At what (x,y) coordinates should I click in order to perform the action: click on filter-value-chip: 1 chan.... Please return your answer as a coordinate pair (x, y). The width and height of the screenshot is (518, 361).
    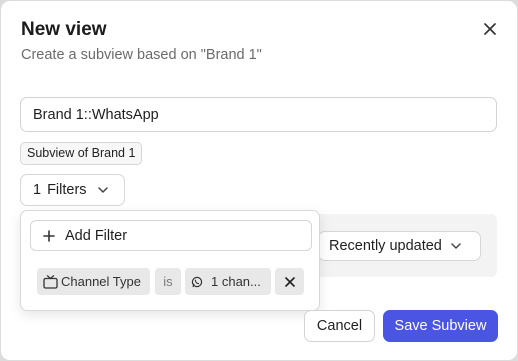
    Looking at the image, I should click on (228, 281).